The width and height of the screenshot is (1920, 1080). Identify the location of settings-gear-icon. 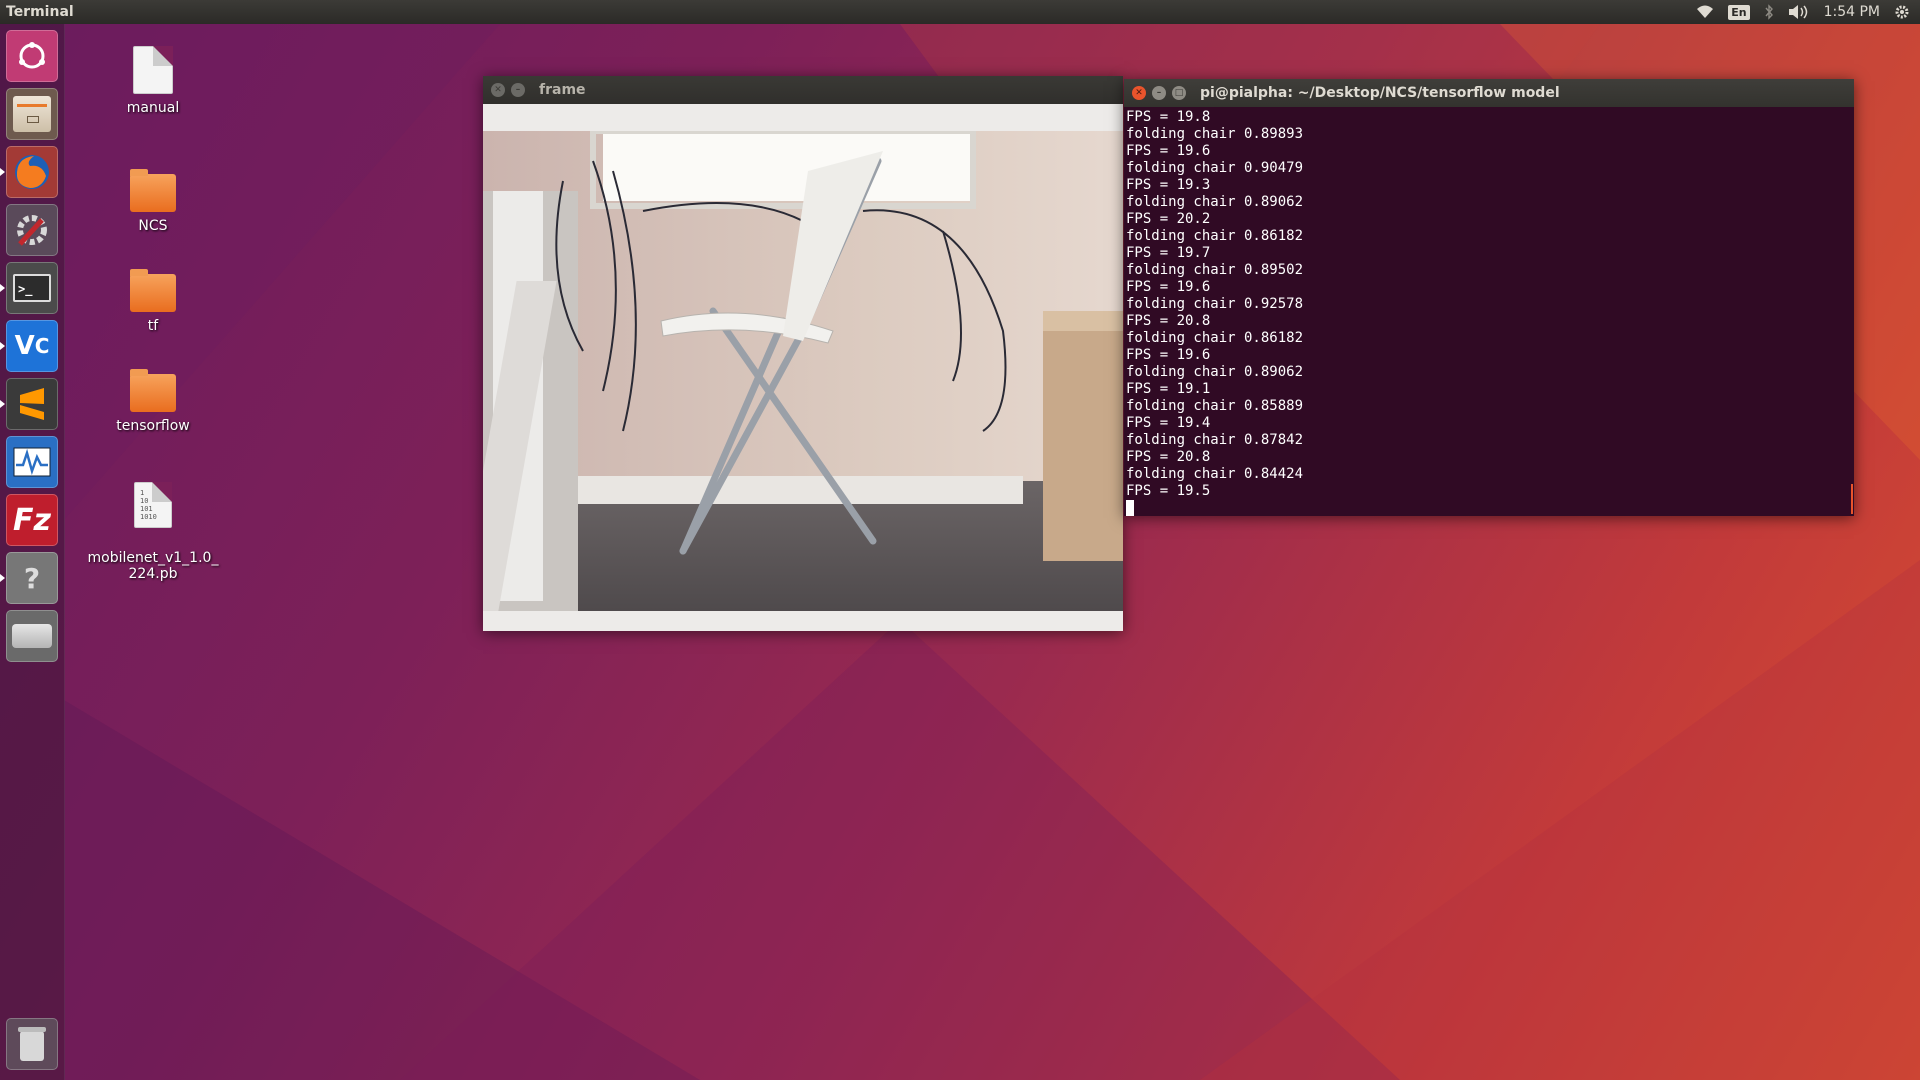
(1902, 12).